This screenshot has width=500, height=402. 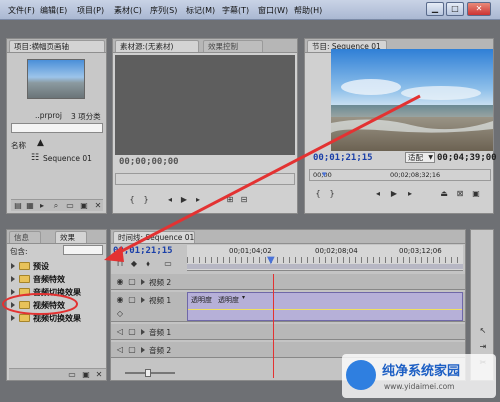 I want to click on prog-play-icon: ▶, so click(x=394, y=194).